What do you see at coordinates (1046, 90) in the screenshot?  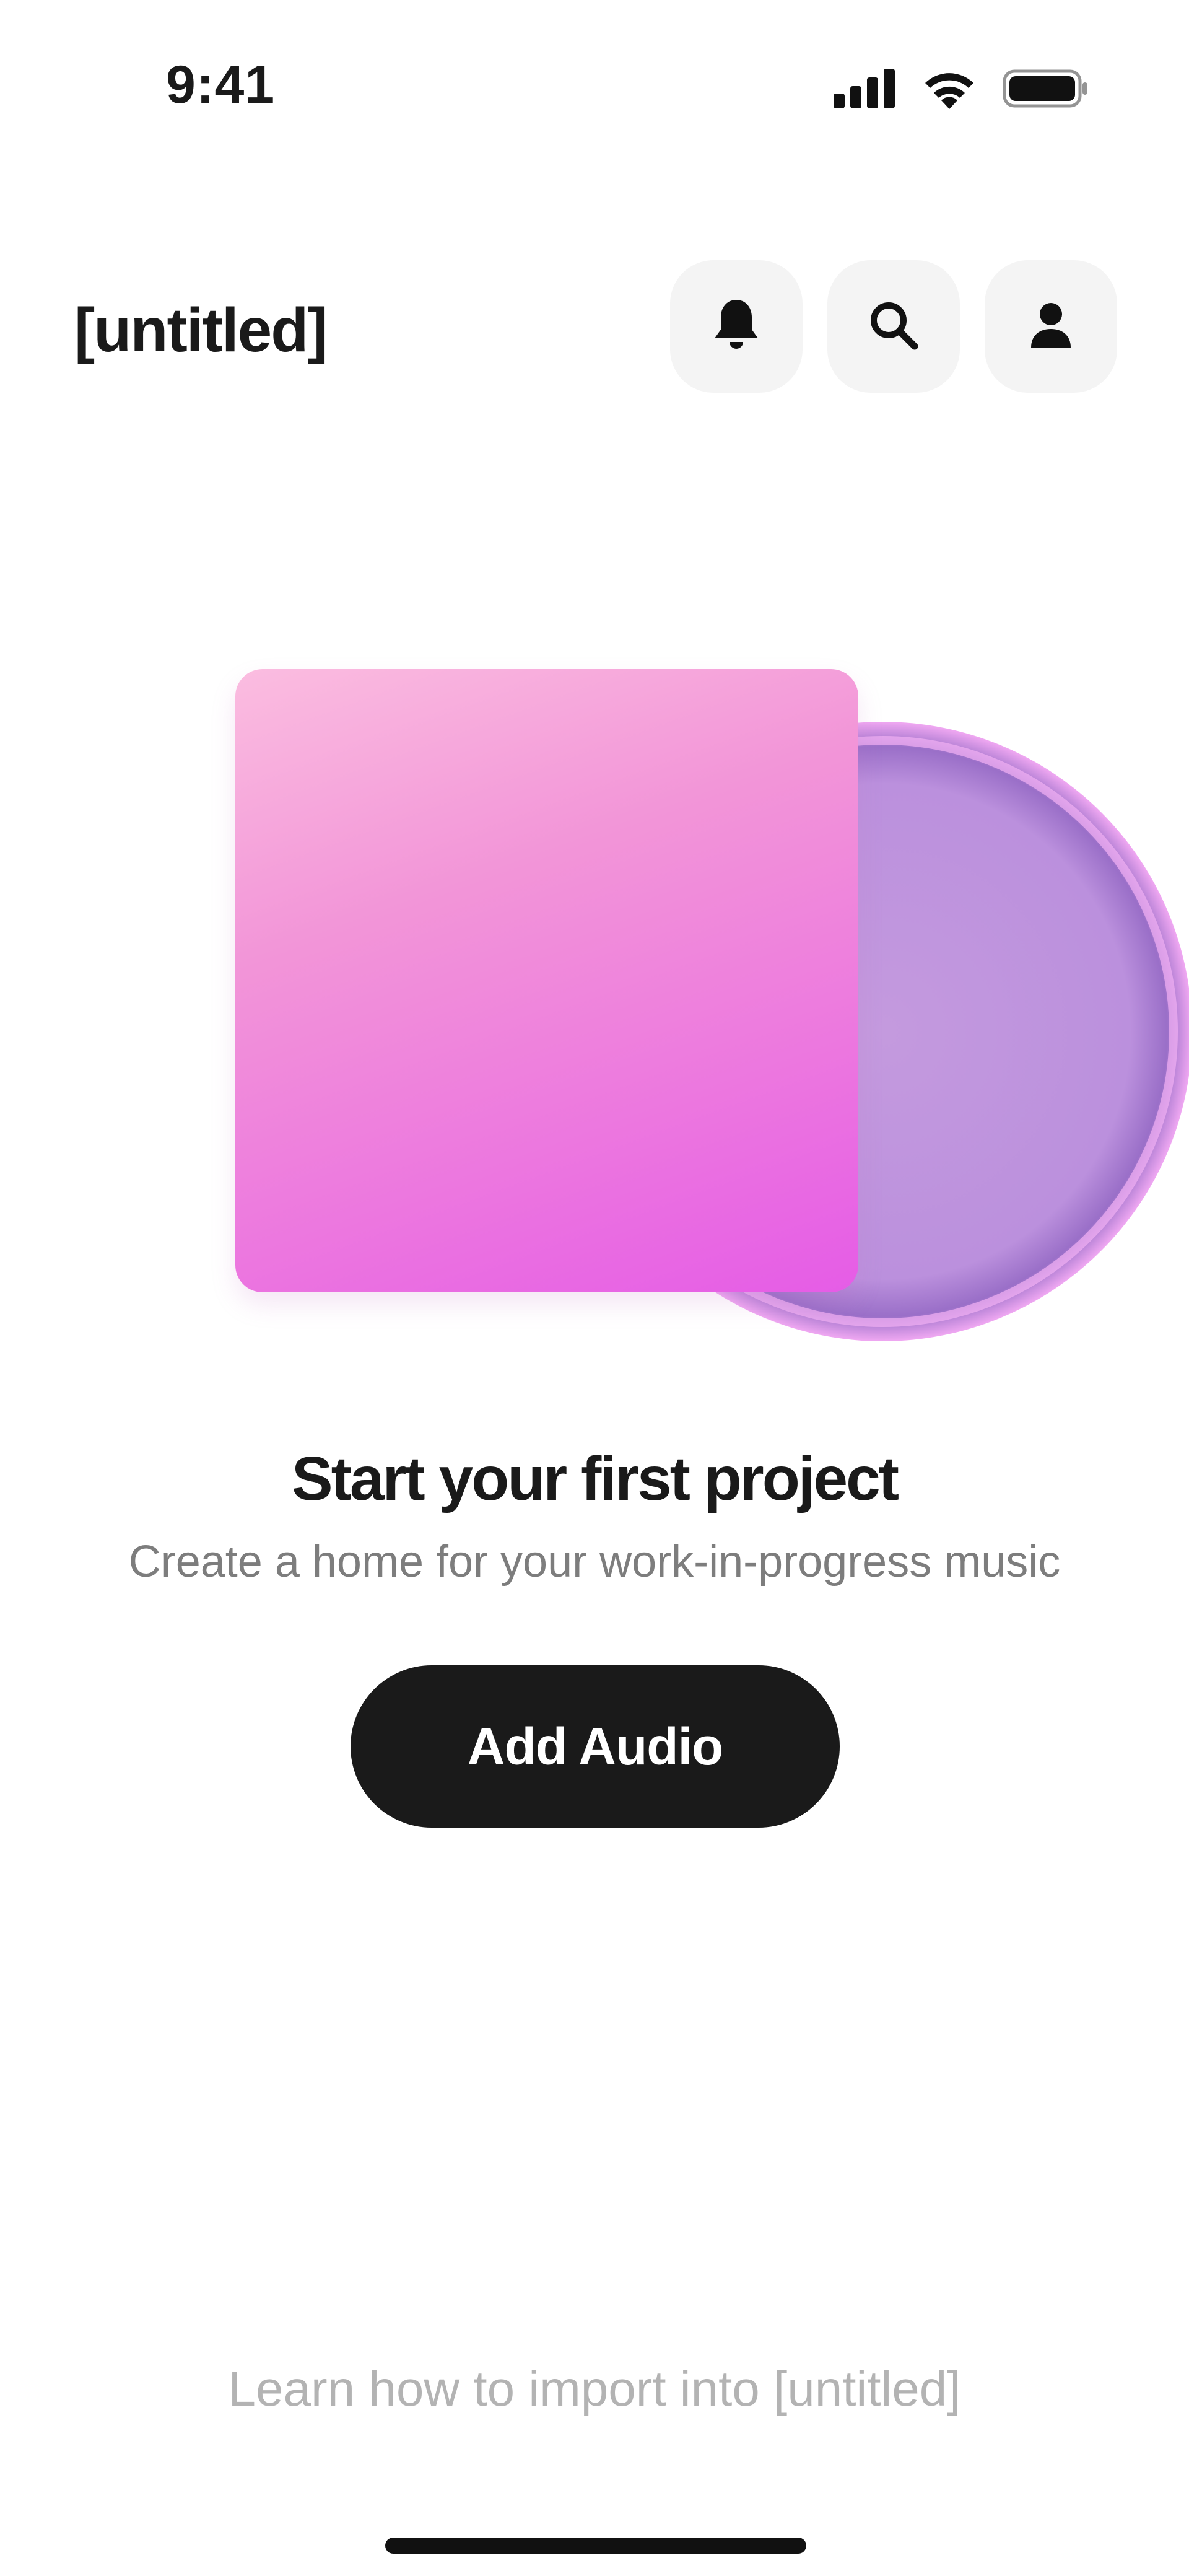 I see `battery-icon` at bounding box center [1046, 90].